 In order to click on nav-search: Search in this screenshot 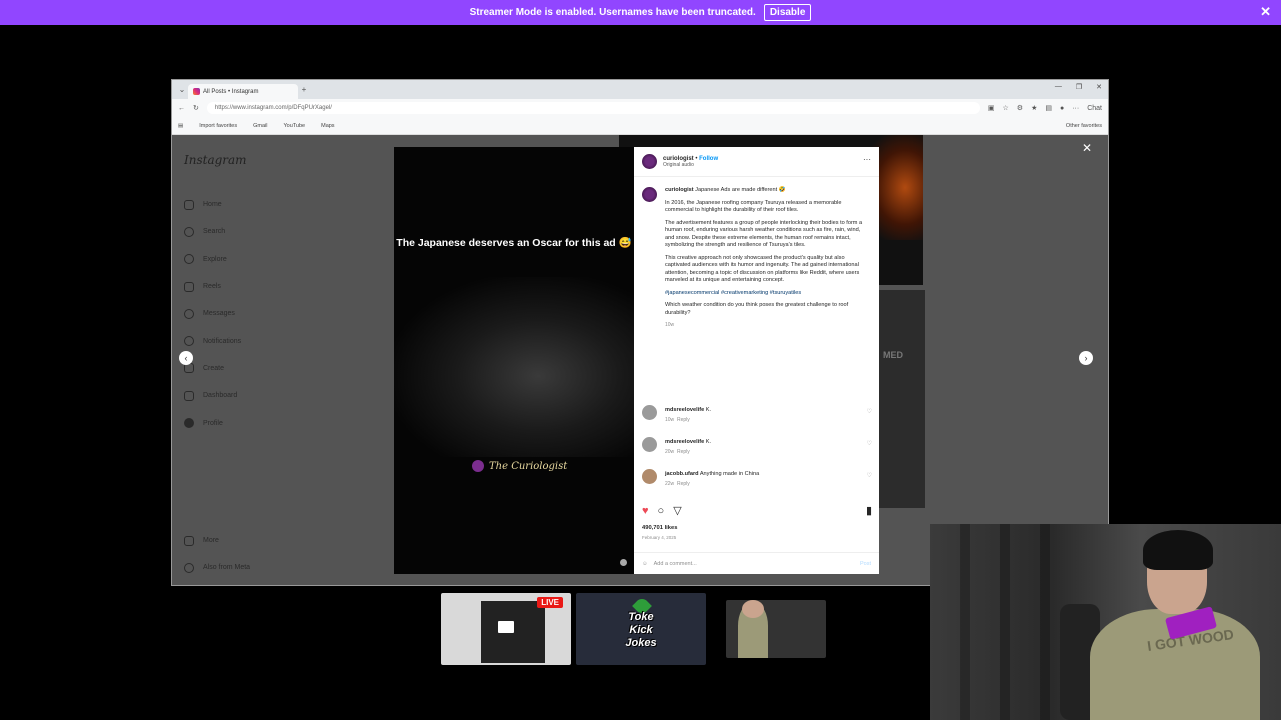, I will do `click(212, 231)`.